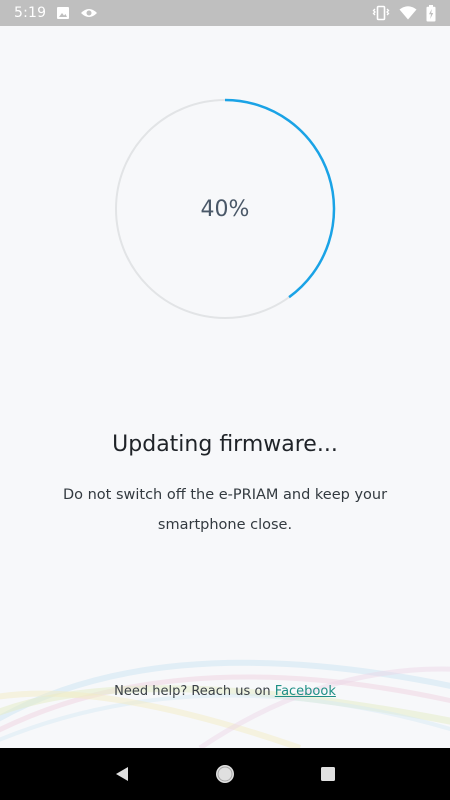 The image size is (450, 800). I want to click on recents-icon, so click(328, 774).